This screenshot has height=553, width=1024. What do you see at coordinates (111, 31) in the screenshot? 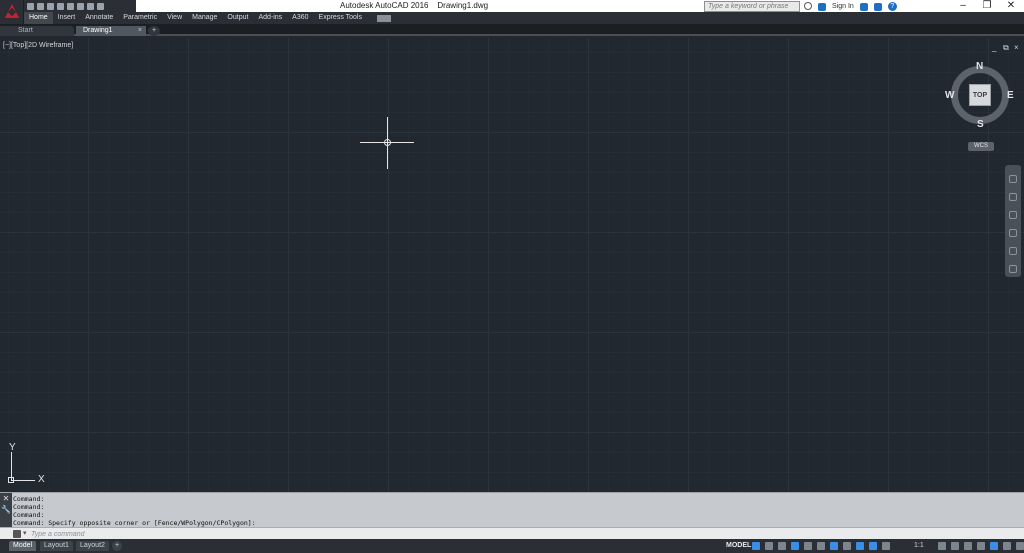
I see `file-tab-drawing1: Drawing1 ×` at bounding box center [111, 31].